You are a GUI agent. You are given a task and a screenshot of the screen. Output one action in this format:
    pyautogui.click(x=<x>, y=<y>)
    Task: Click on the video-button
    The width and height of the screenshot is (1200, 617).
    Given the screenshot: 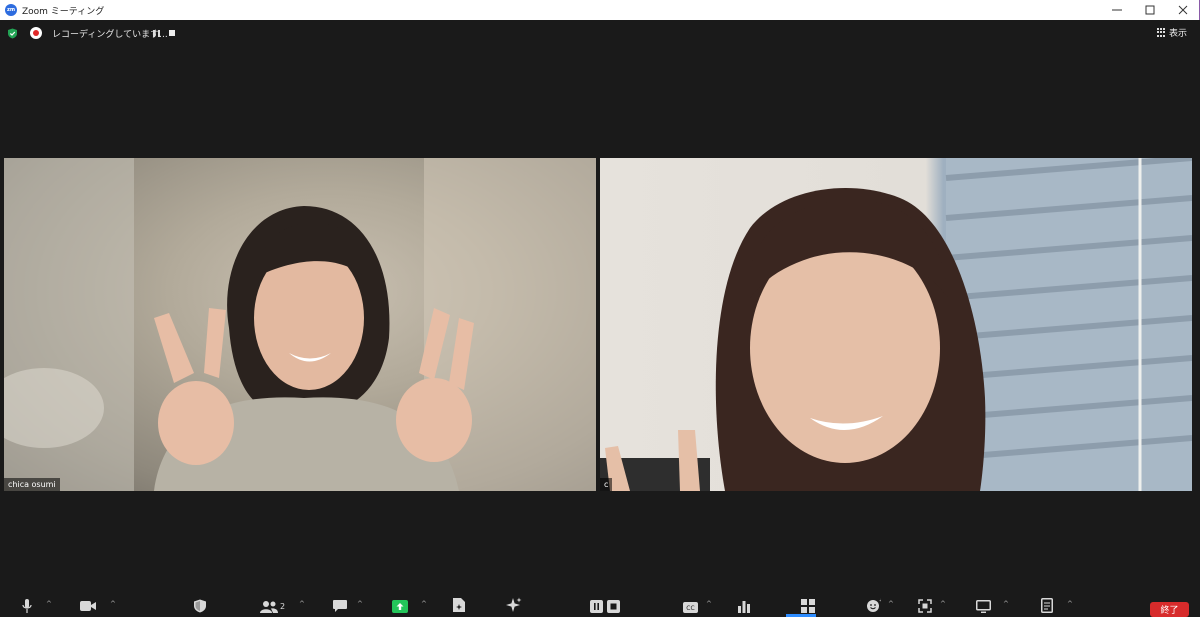 What is the action you would take?
    pyautogui.click(x=88, y=606)
    